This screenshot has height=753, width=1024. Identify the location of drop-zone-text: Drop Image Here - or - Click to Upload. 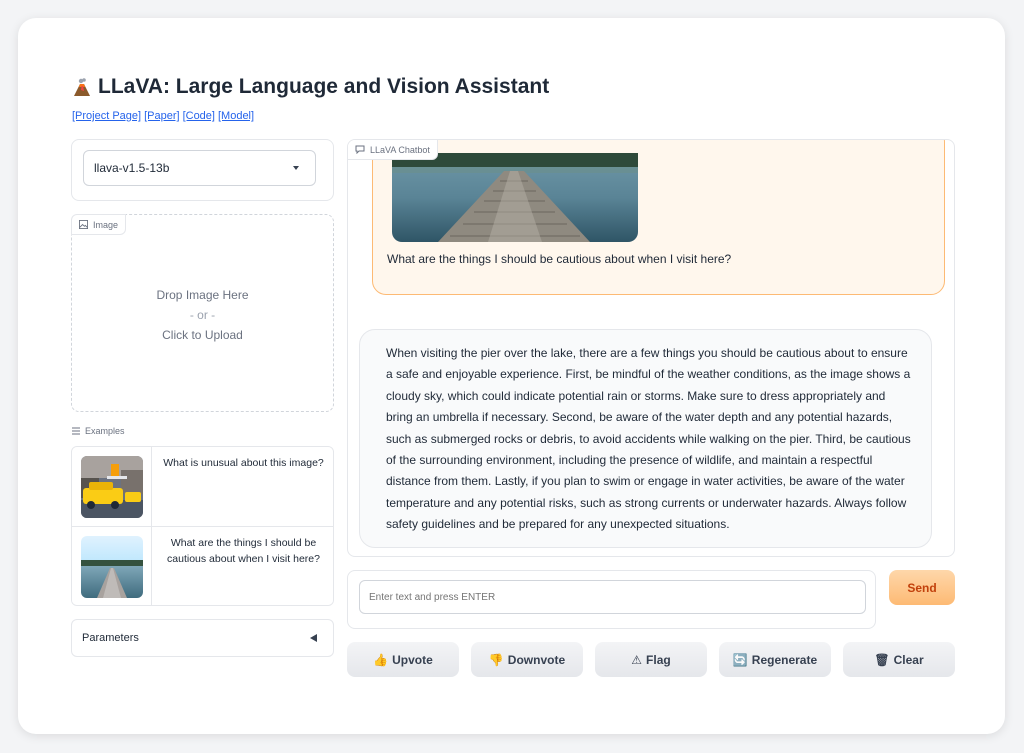
(202, 315).